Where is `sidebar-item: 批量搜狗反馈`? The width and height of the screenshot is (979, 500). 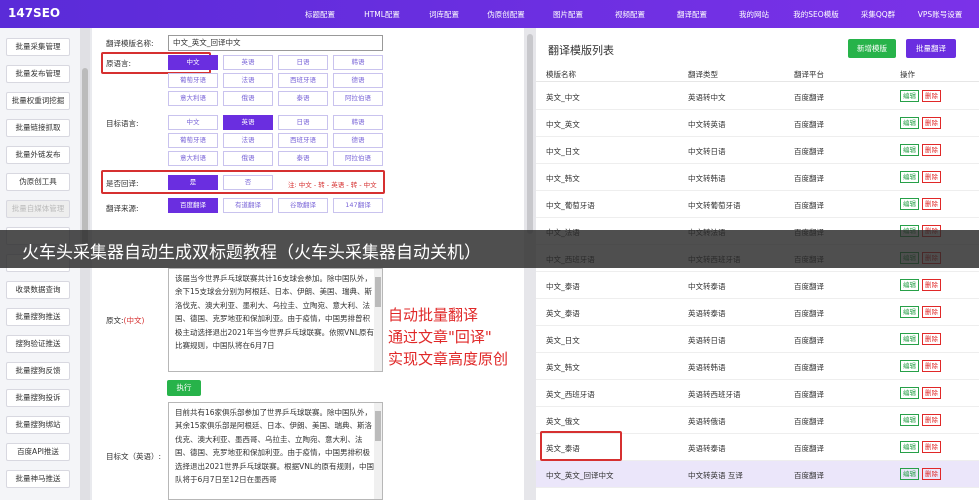
sidebar-item: 批量搜狗反馈 is located at coordinates (38, 371).